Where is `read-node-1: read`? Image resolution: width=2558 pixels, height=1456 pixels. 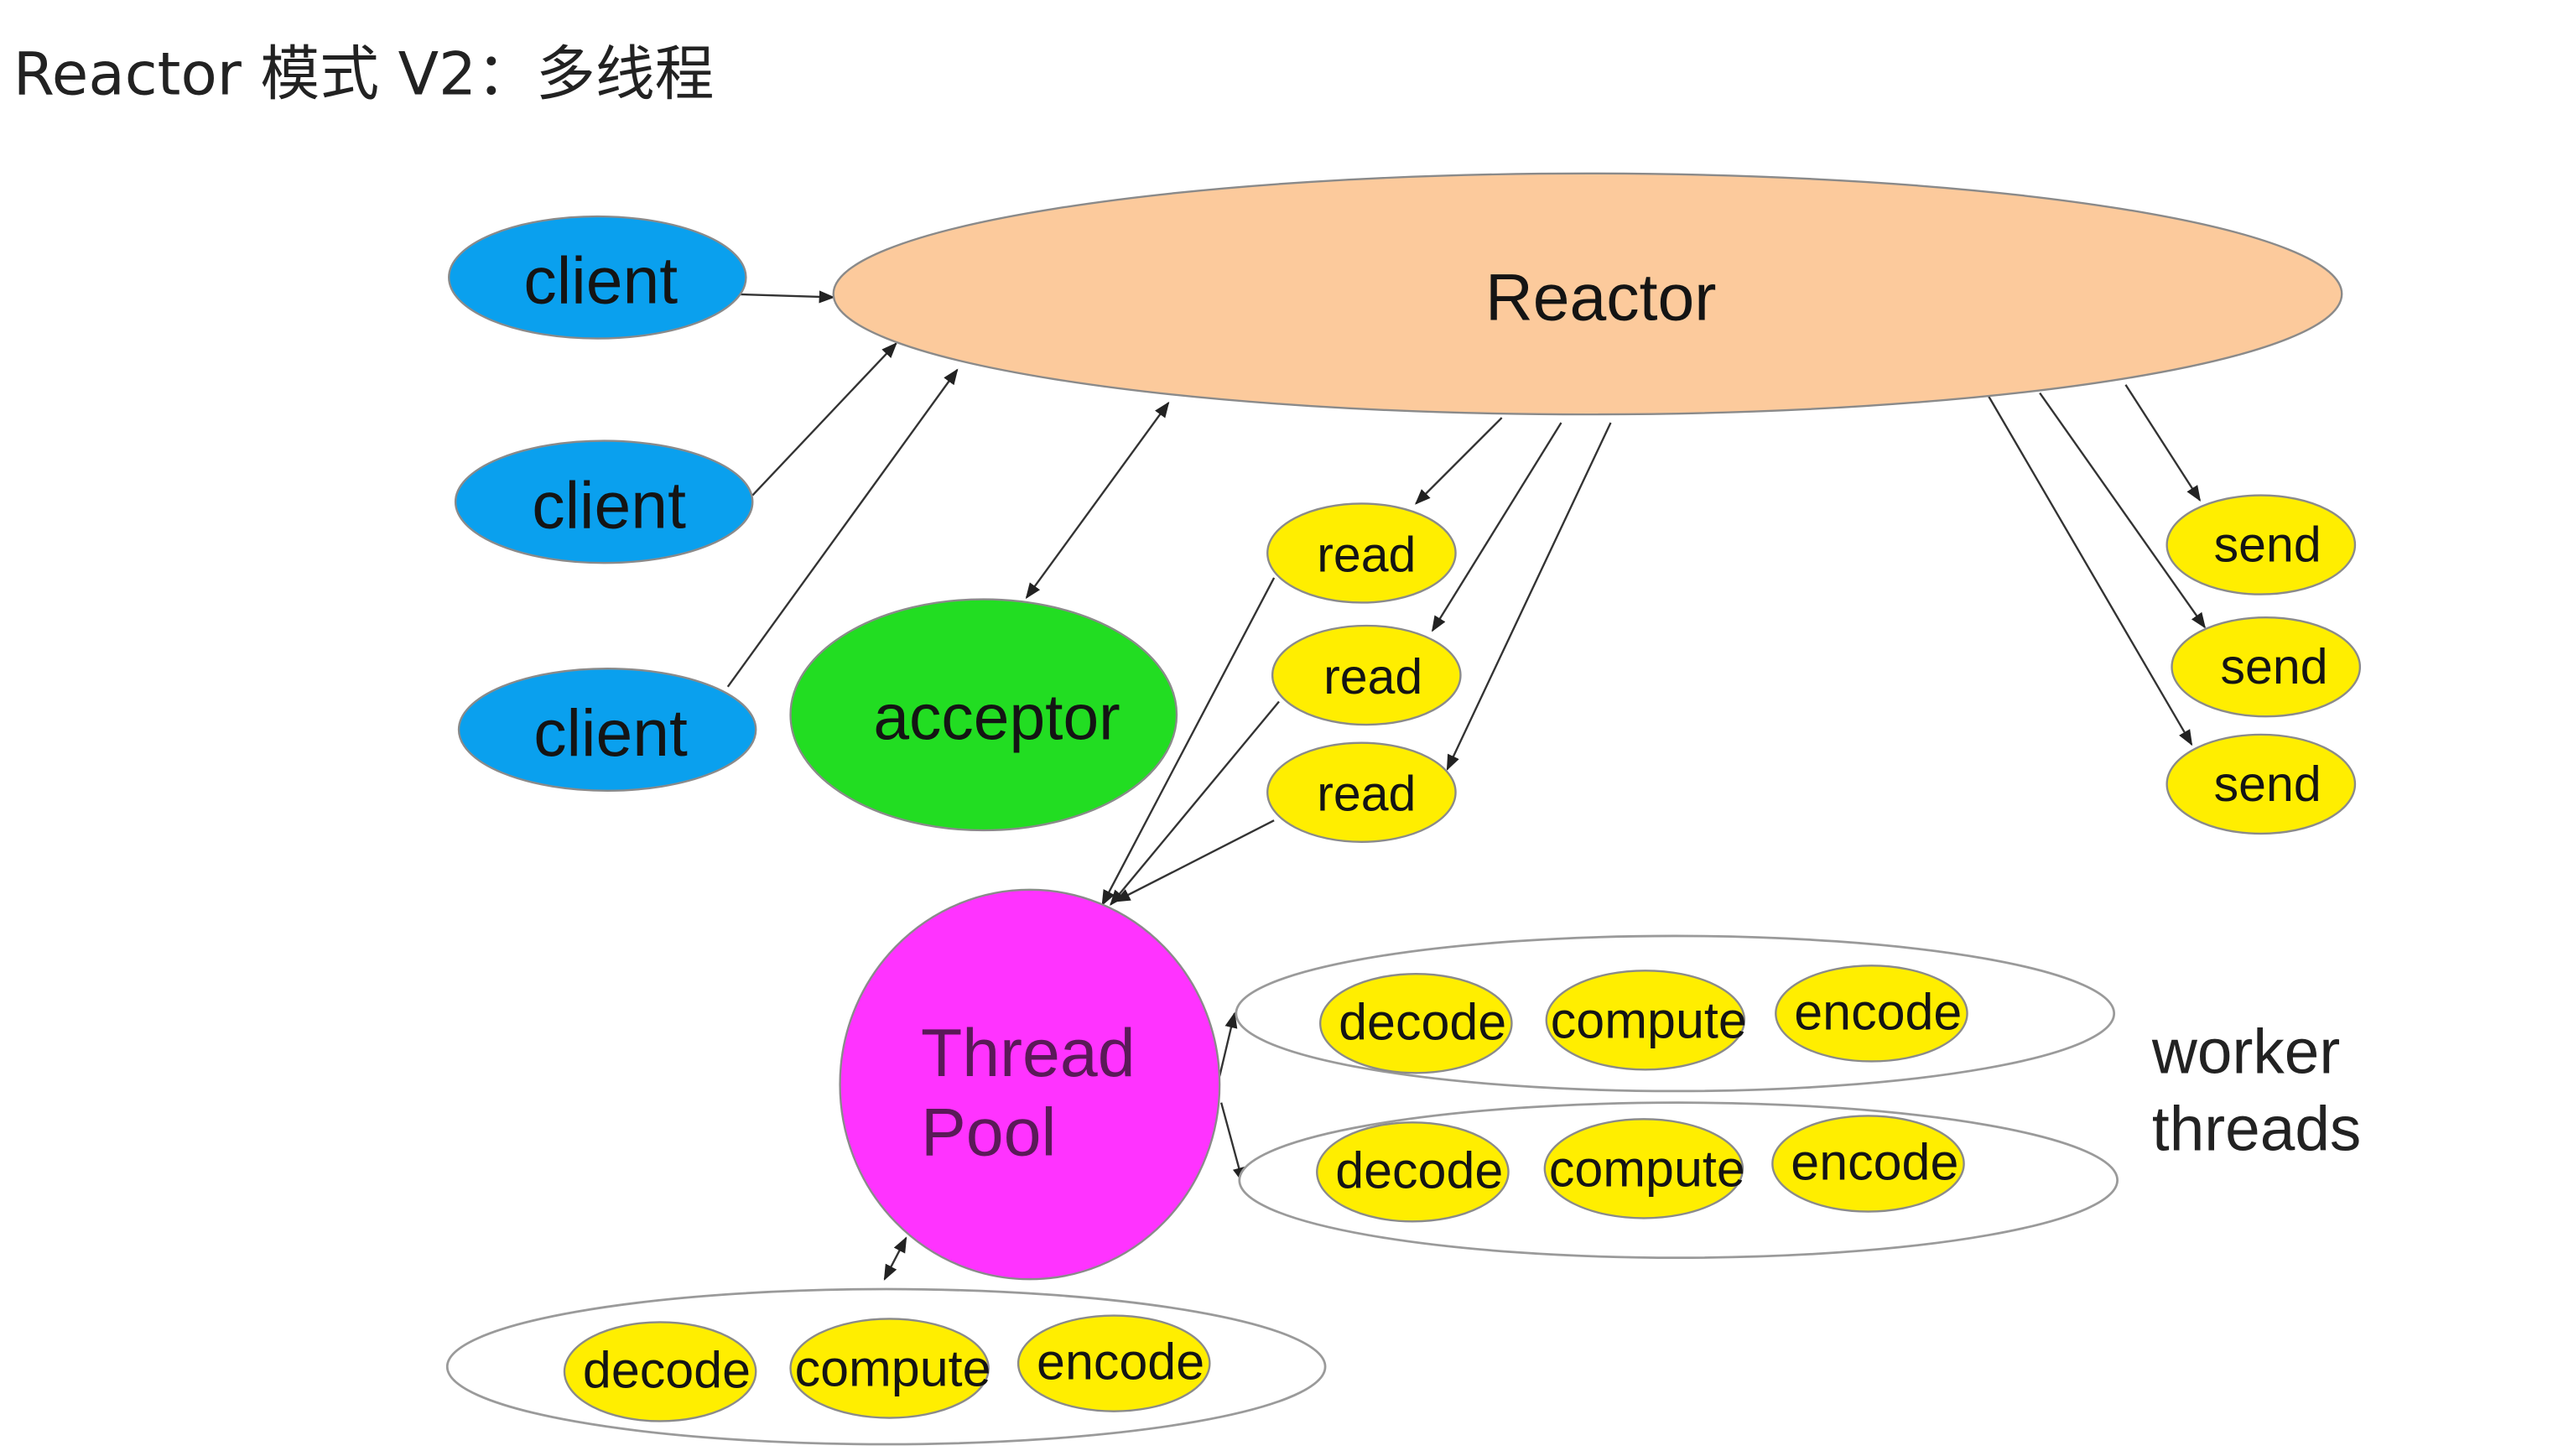 read-node-1: read is located at coordinates (1361, 553).